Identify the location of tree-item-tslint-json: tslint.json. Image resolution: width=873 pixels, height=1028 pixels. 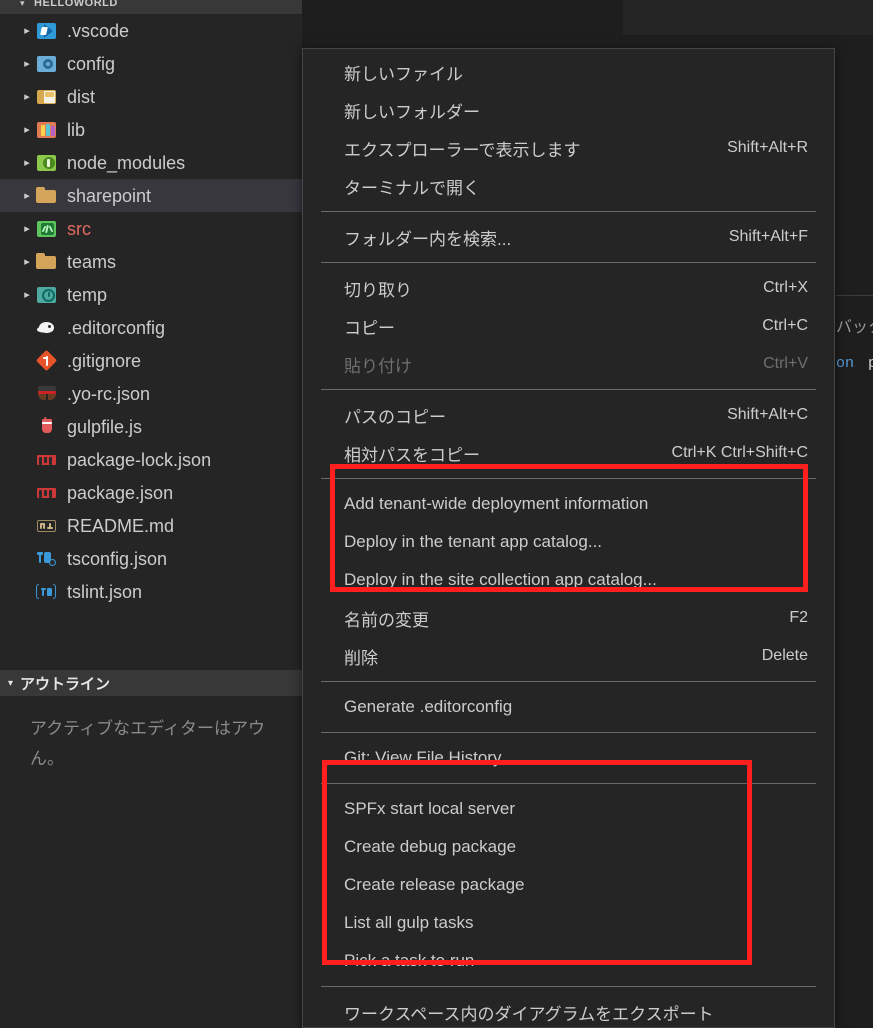
(151, 591).